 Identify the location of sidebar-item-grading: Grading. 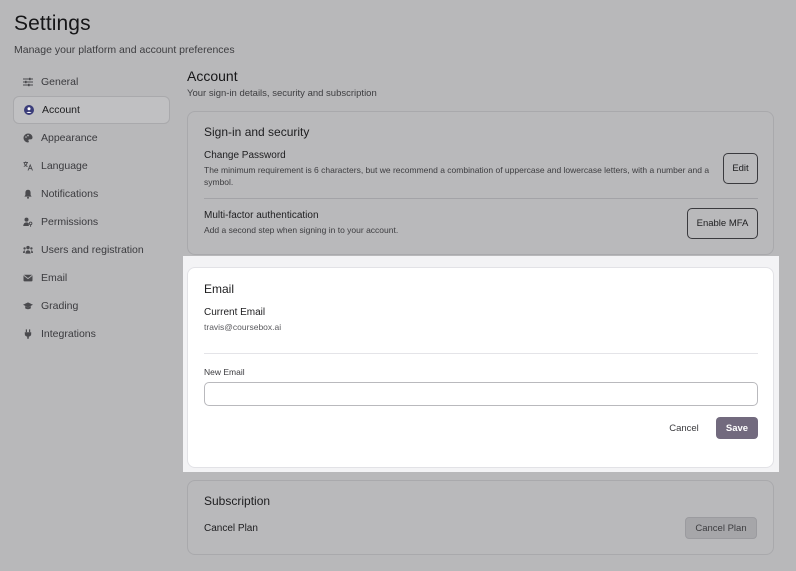
(91, 306).